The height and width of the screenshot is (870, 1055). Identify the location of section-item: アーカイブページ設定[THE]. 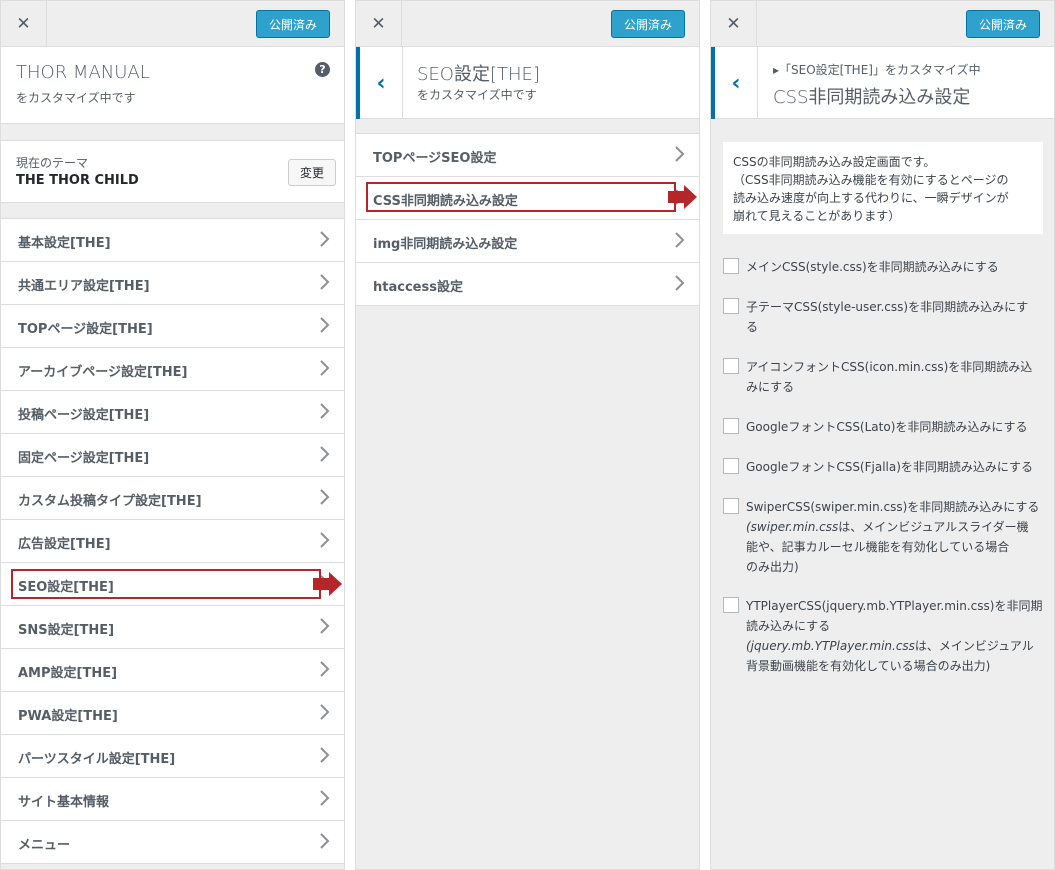
(172, 369).